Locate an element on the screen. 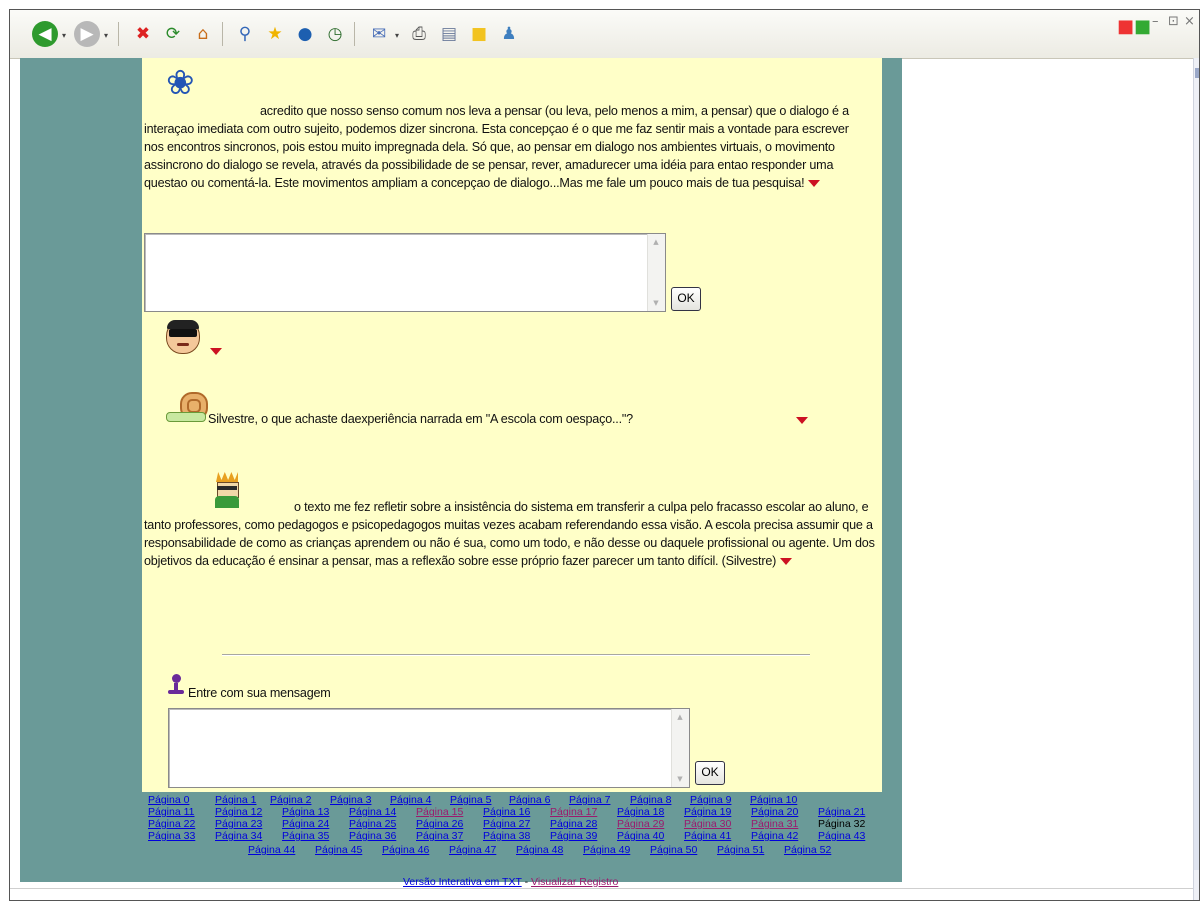  home-icon: ⌂ is located at coordinates (203, 33).